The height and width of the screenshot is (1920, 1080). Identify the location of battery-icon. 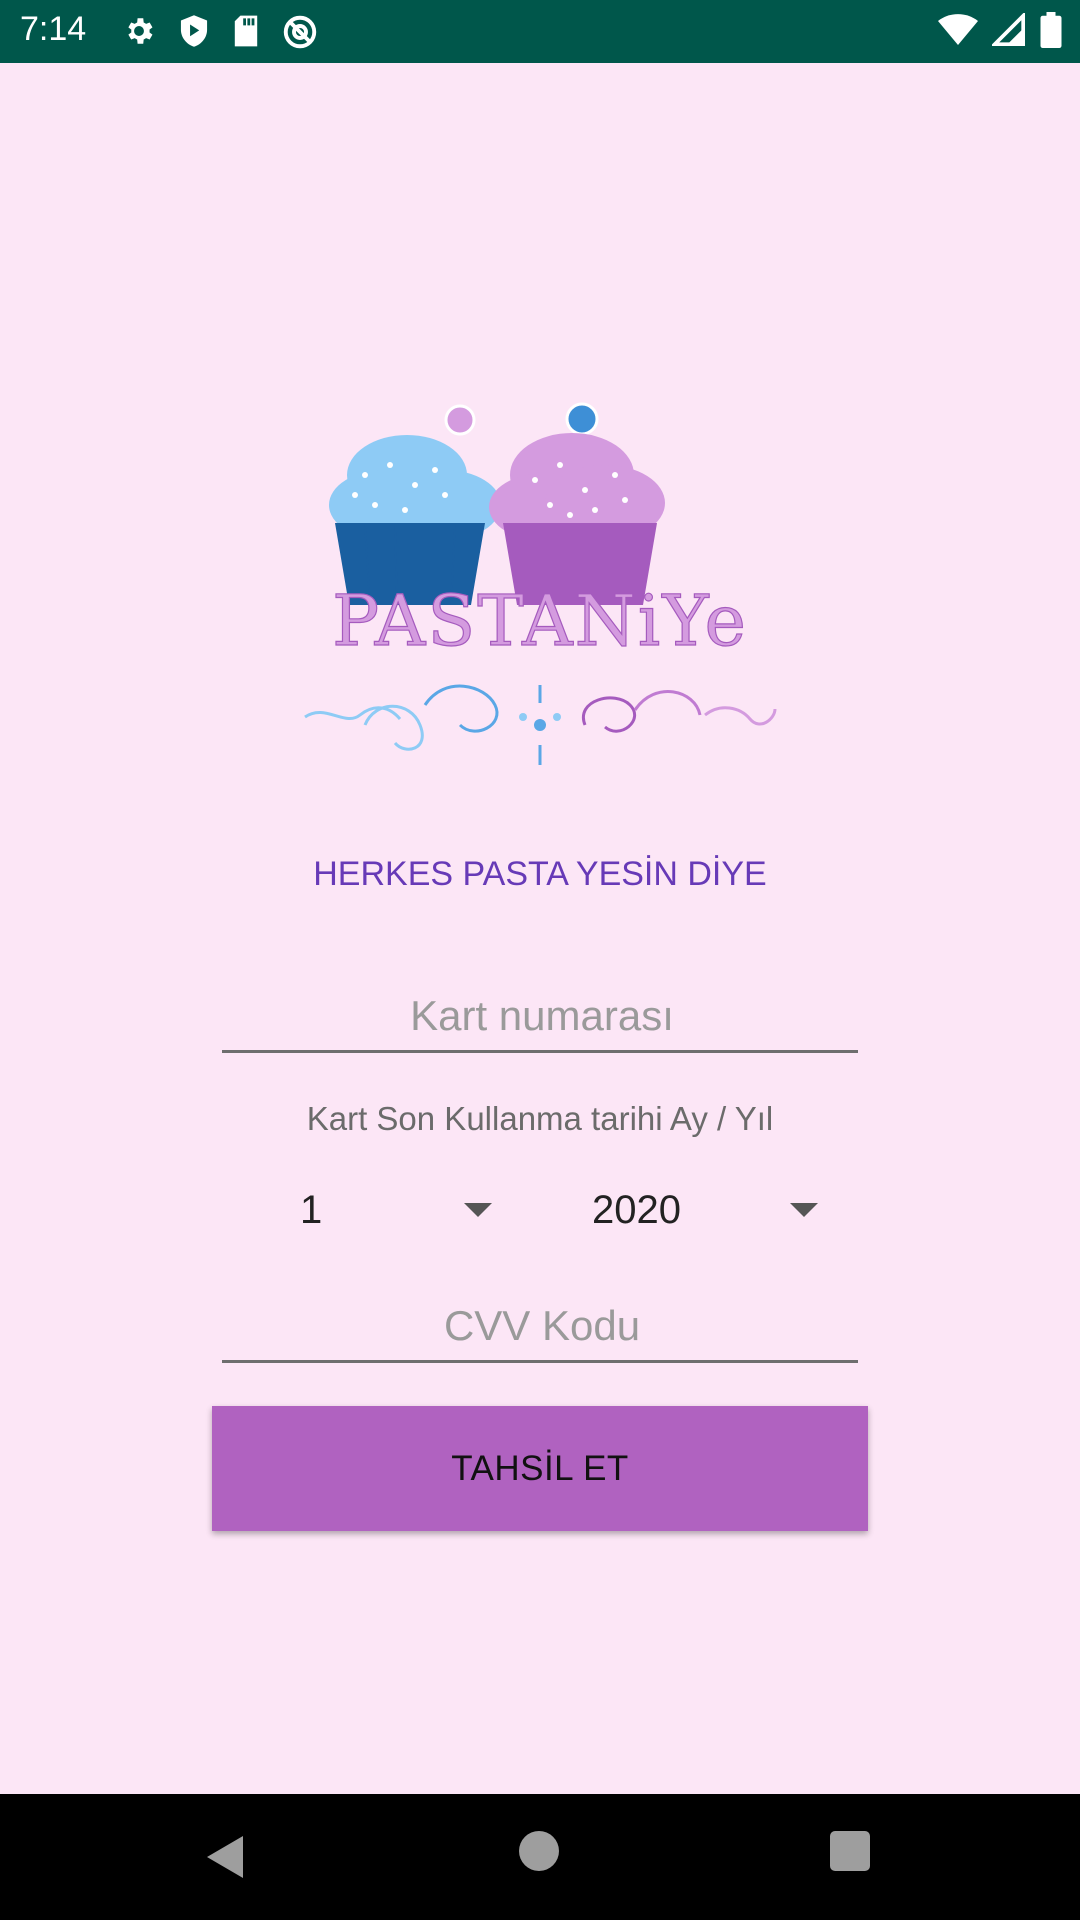
(1051, 30).